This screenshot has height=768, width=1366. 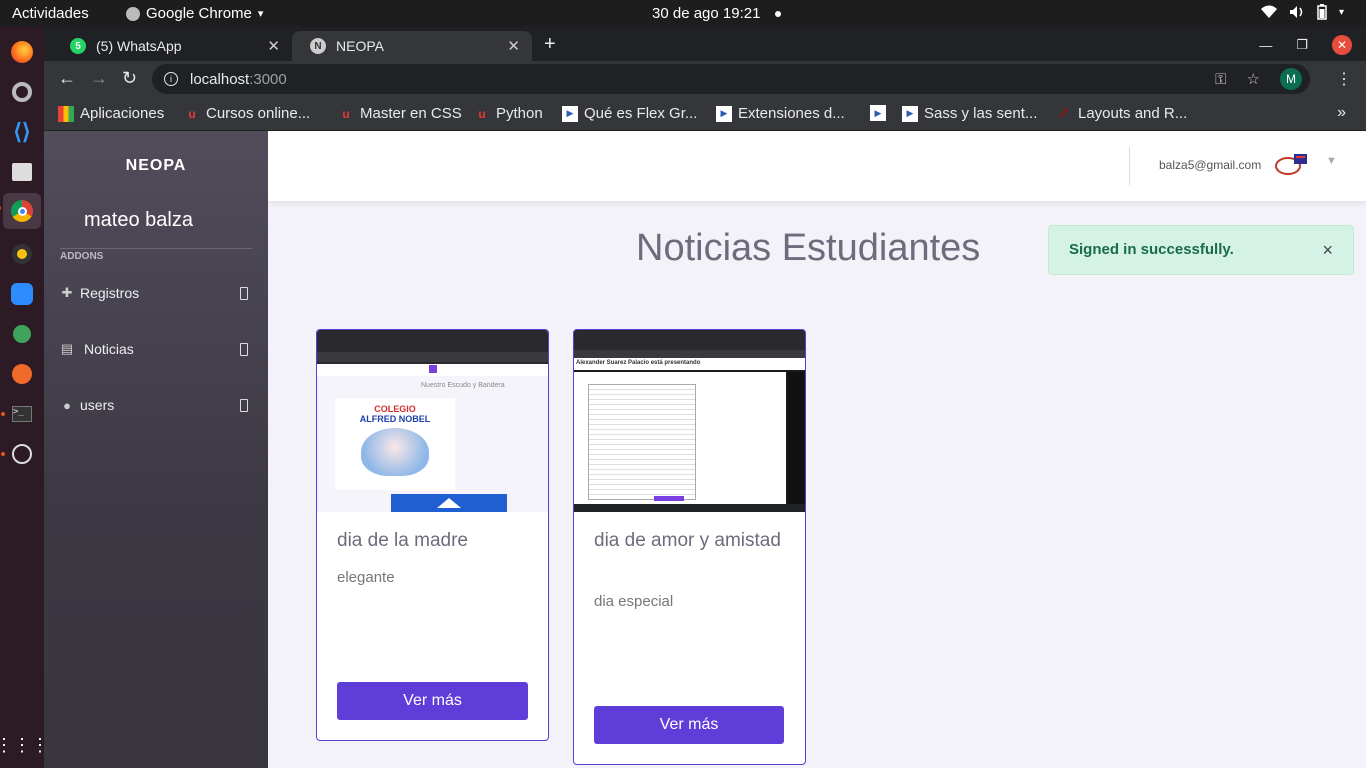 I want to click on clock-text: 30 de ago 19:21, so click(x=706, y=13).